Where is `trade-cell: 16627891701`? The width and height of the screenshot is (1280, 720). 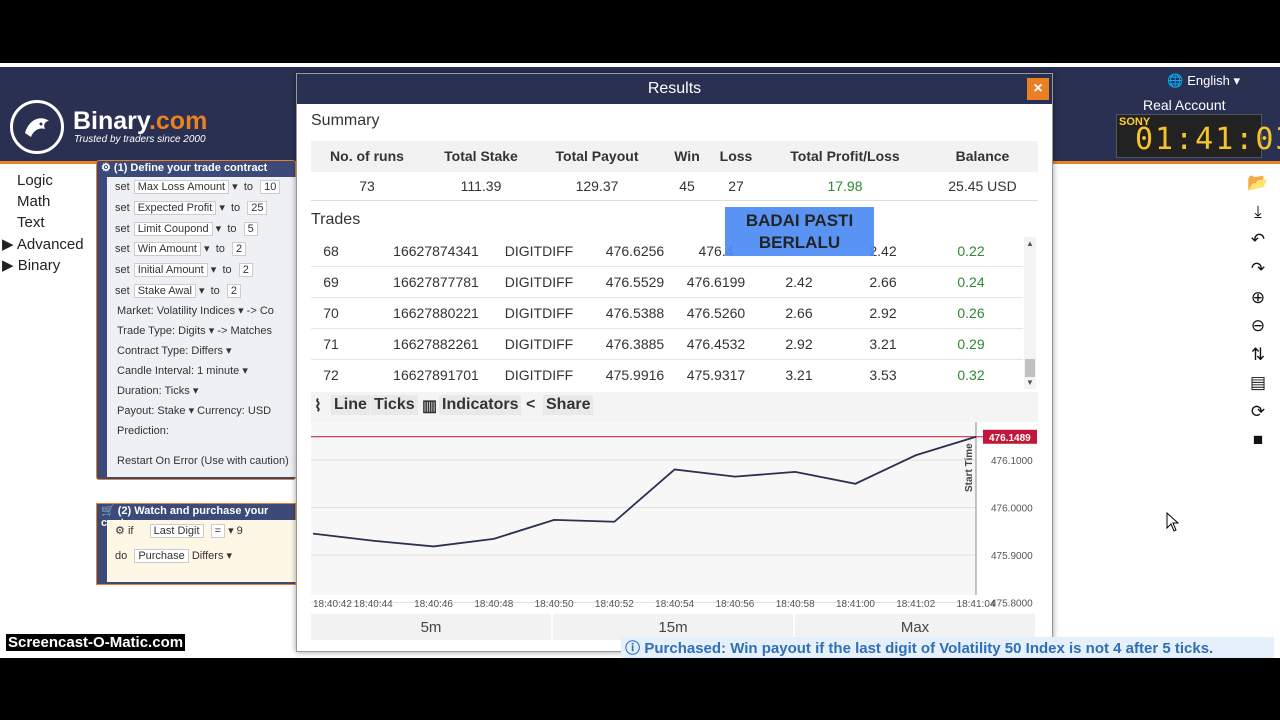
trade-cell: 16627891701 is located at coordinates (436, 375).